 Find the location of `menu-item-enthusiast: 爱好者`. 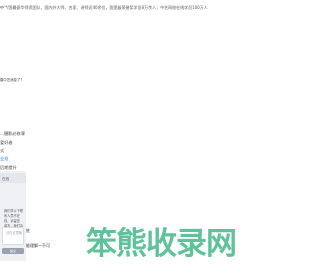

menu-item-enthusiast: 爱好者 is located at coordinates (6, 142).